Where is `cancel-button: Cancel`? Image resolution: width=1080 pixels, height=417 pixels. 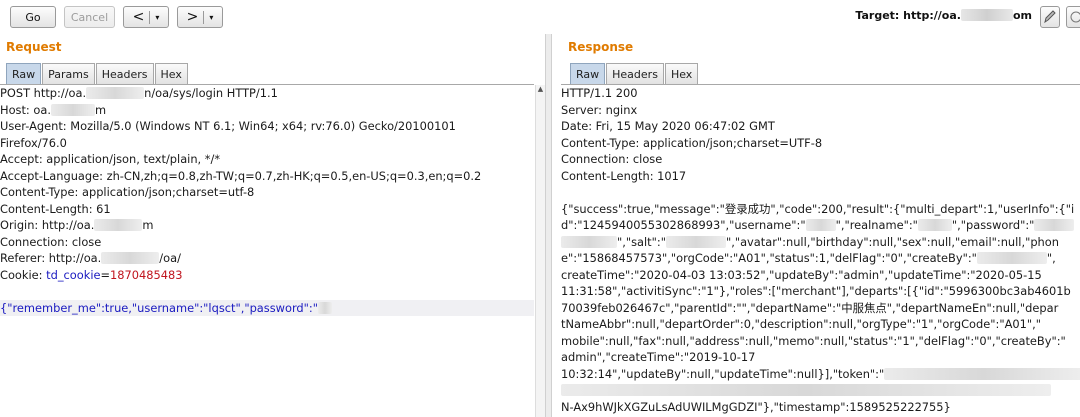
cancel-button: Cancel is located at coordinates (89, 17).